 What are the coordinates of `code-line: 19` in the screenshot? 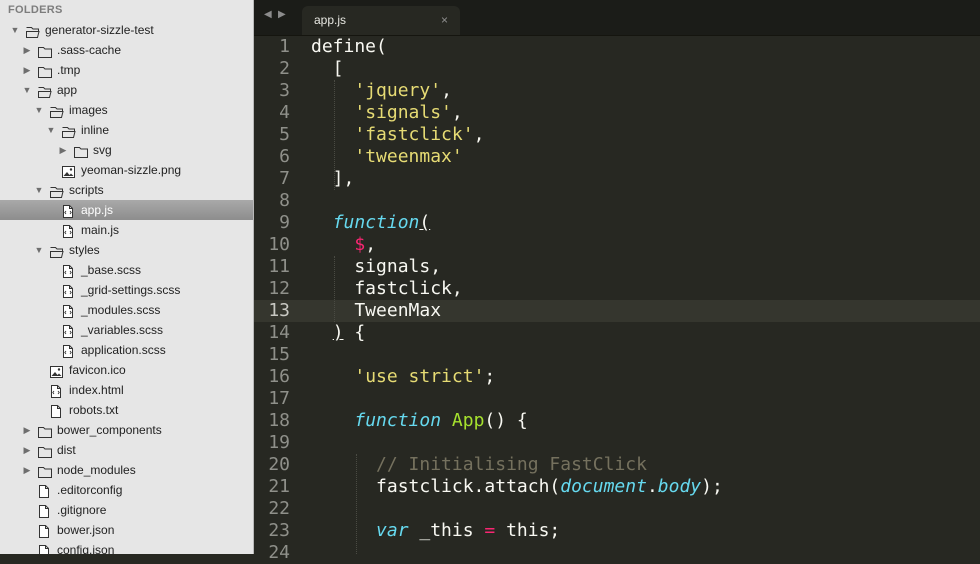 It's located at (617, 443).